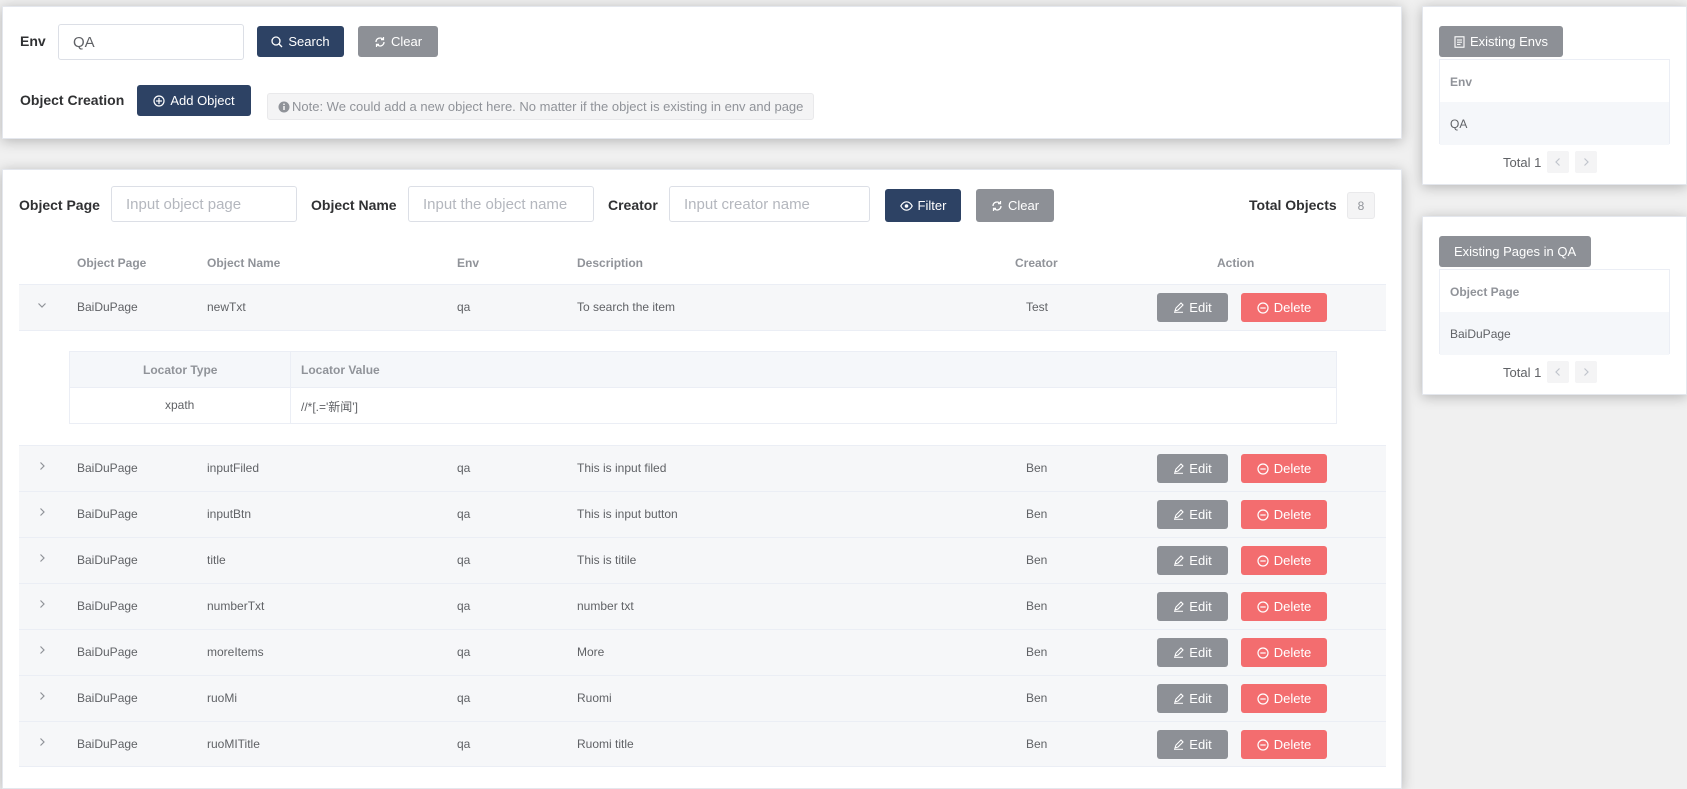 Image resolution: width=1687 pixels, height=789 pixels. I want to click on chevron-left-icon, so click(1558, 162).